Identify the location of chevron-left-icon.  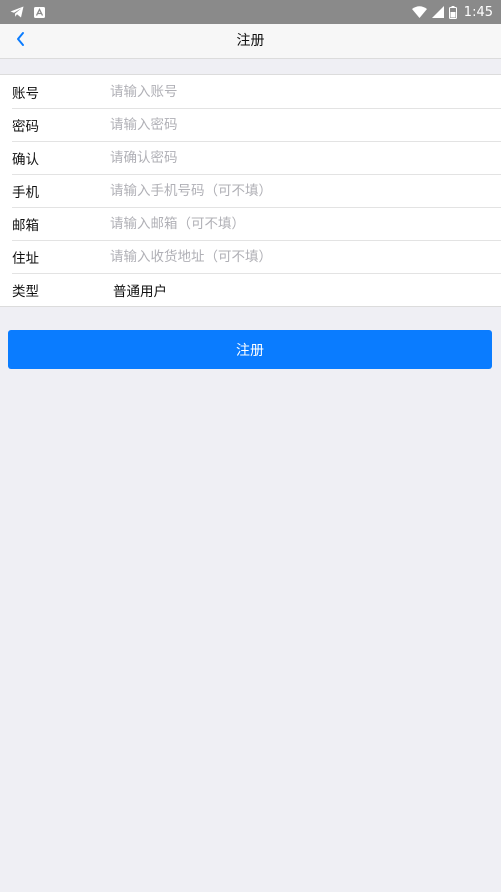
(20, 41).